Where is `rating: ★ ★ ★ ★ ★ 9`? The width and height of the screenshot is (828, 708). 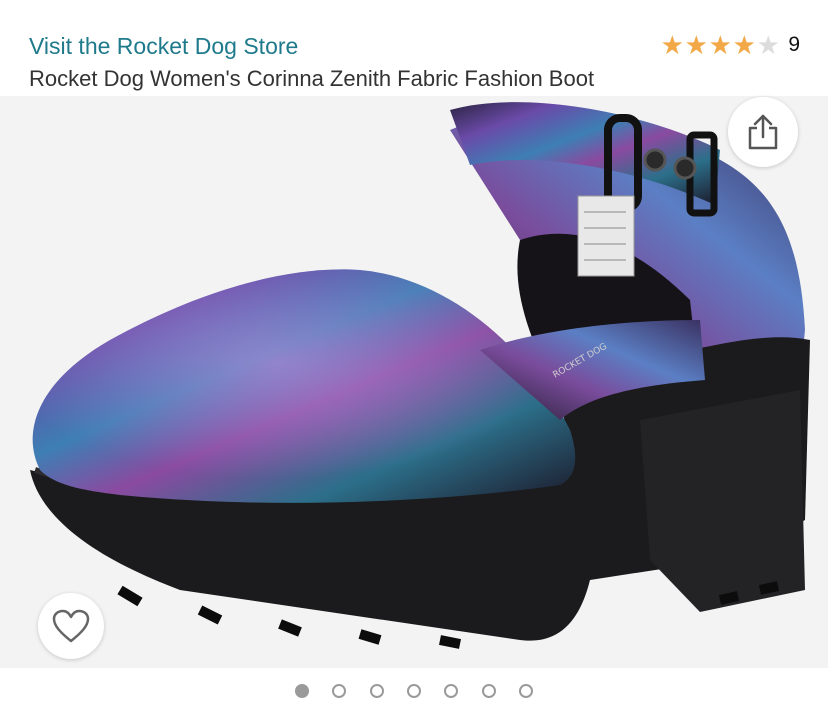 rating: ★ ★ ★ ★ ★ 9 is located at coordinates (730, 45).